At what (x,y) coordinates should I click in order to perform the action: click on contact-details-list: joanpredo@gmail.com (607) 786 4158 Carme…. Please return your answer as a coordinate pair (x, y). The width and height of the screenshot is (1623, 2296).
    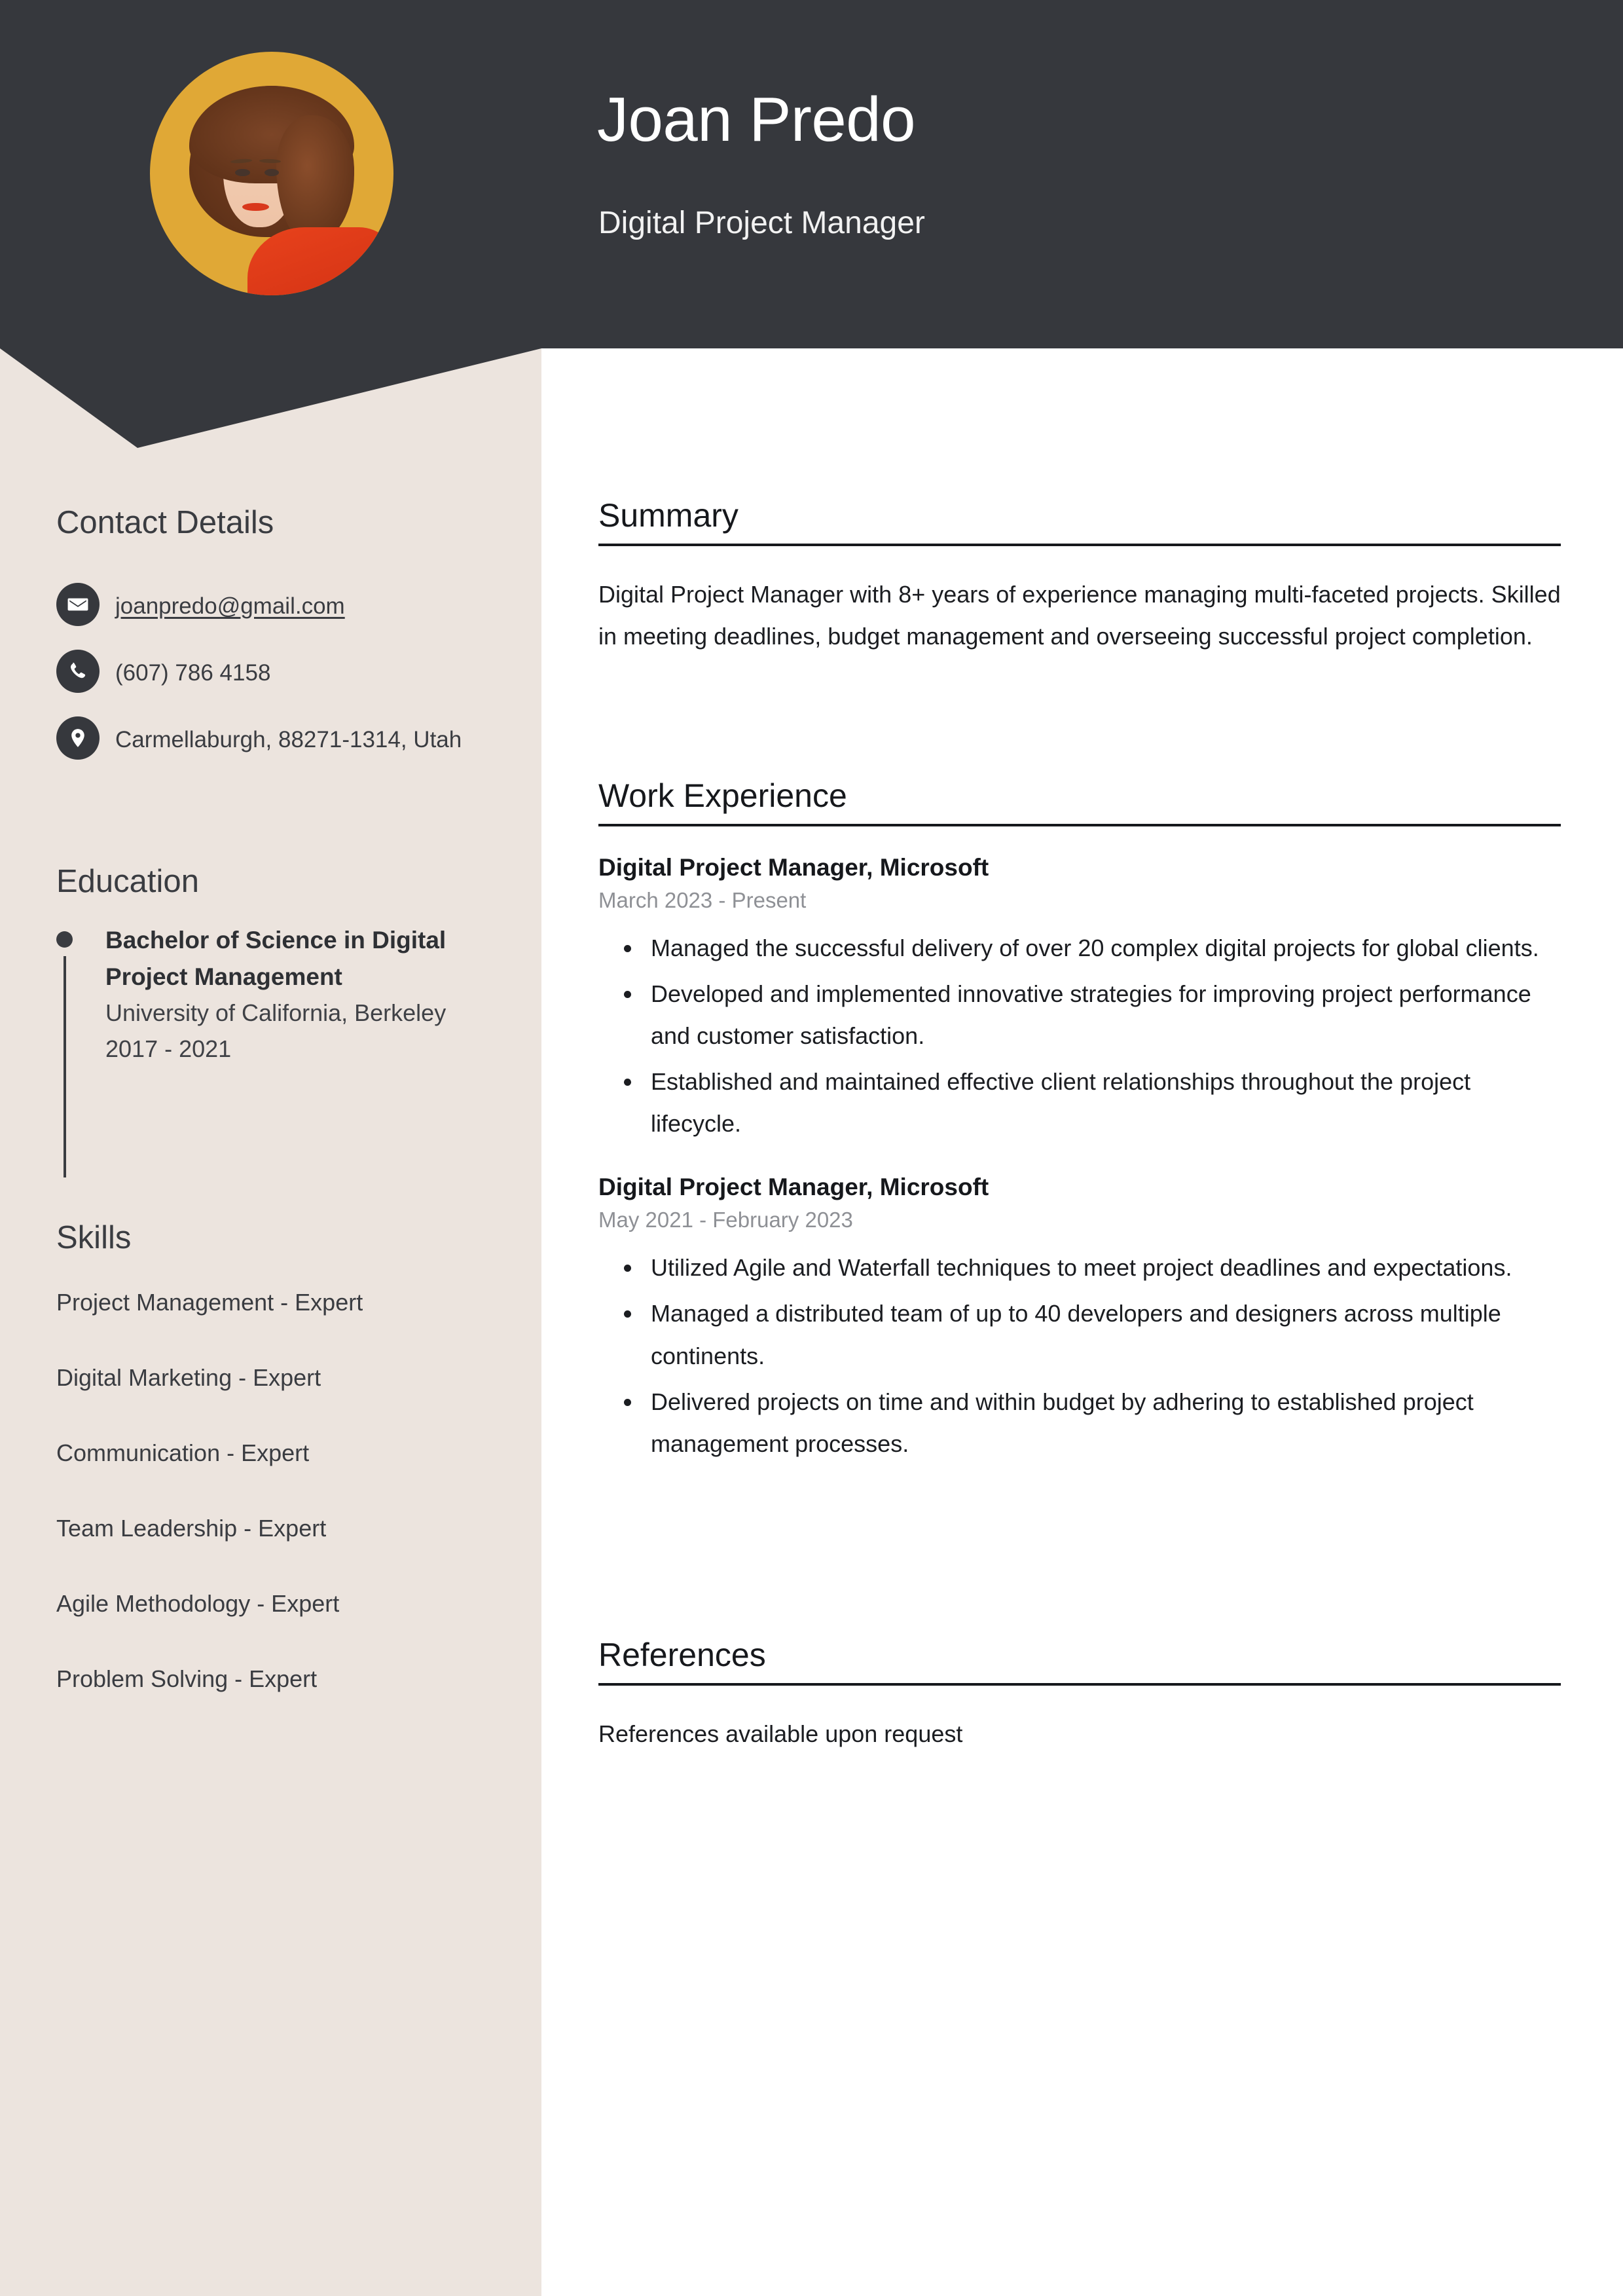
    Looking at the image, I should click on (272, 683).